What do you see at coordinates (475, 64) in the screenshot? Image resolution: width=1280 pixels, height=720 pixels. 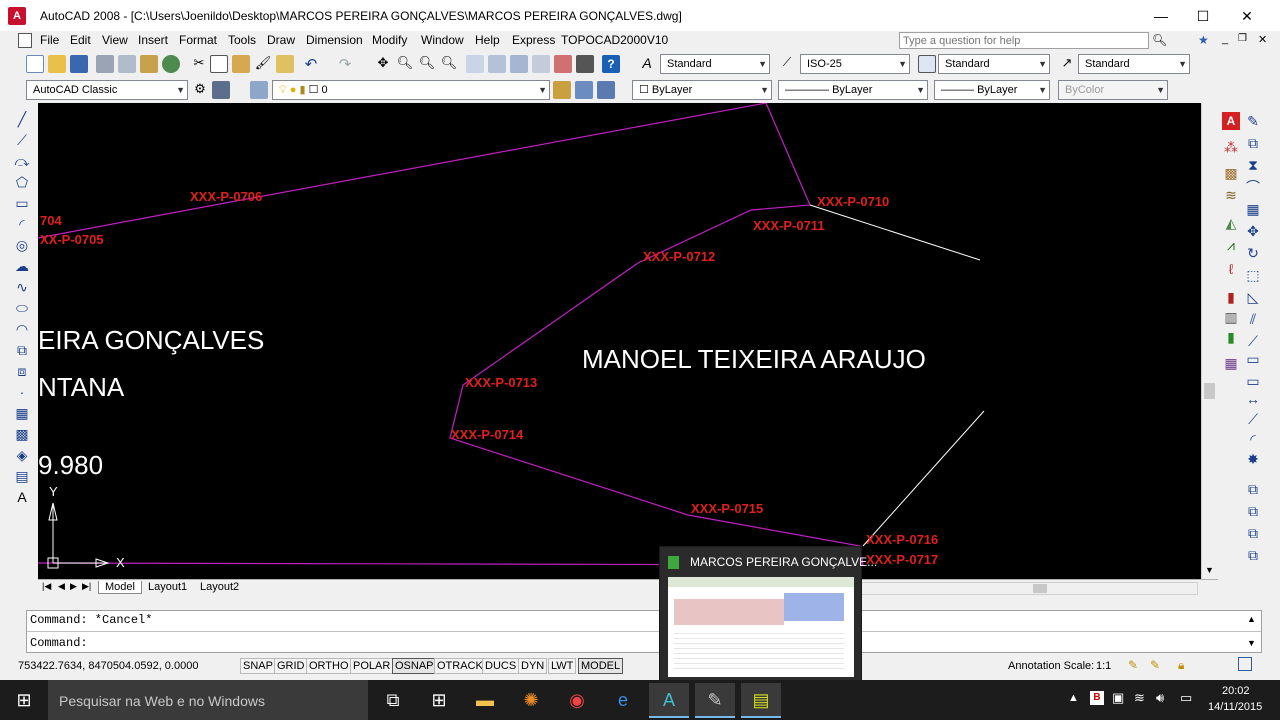 I see `properties-icon` at bounding box center [475, 64].